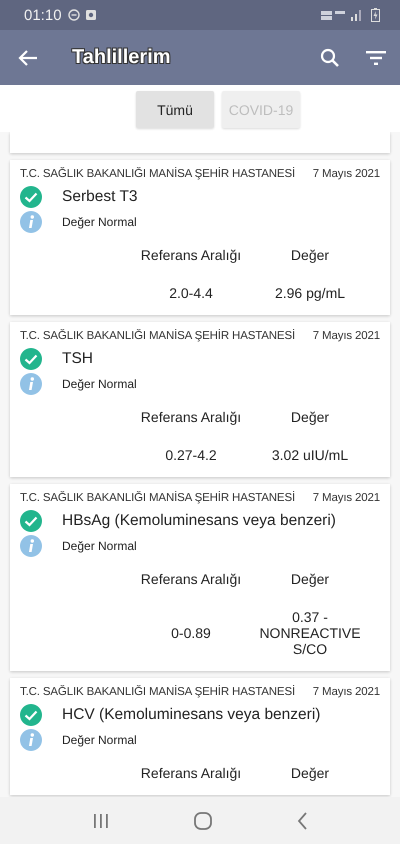 Image resolution: width=400 pixels, height=844 pixels. I want to click on test-name: HCV (Kemoluminesans veya benzeri), so click(191, 715).